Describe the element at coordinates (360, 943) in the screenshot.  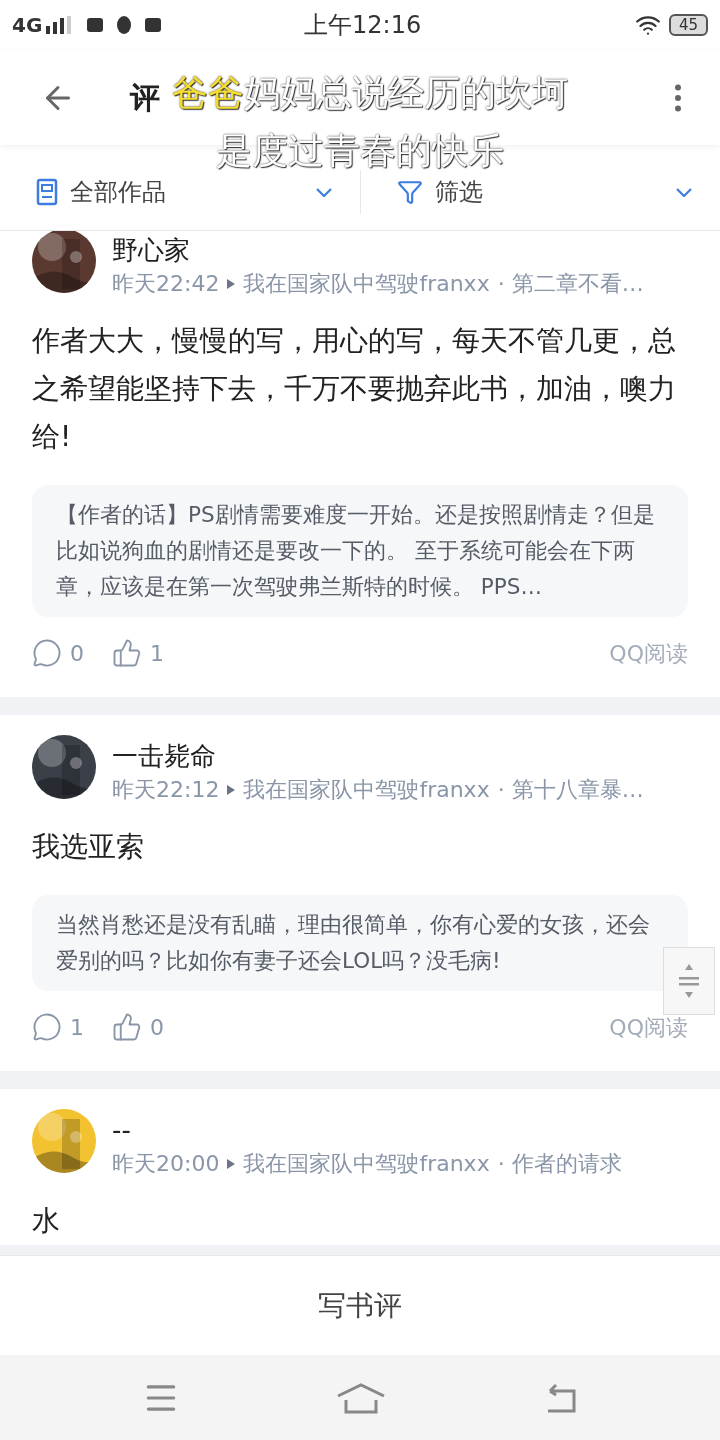
I see `quoted-text: 当然肖愁还是没有乱瞄，理由很简单，你有心爱的女孩，还会爱别的吗？比如你有妻子还会LOL吗？没毛病!` at that location.